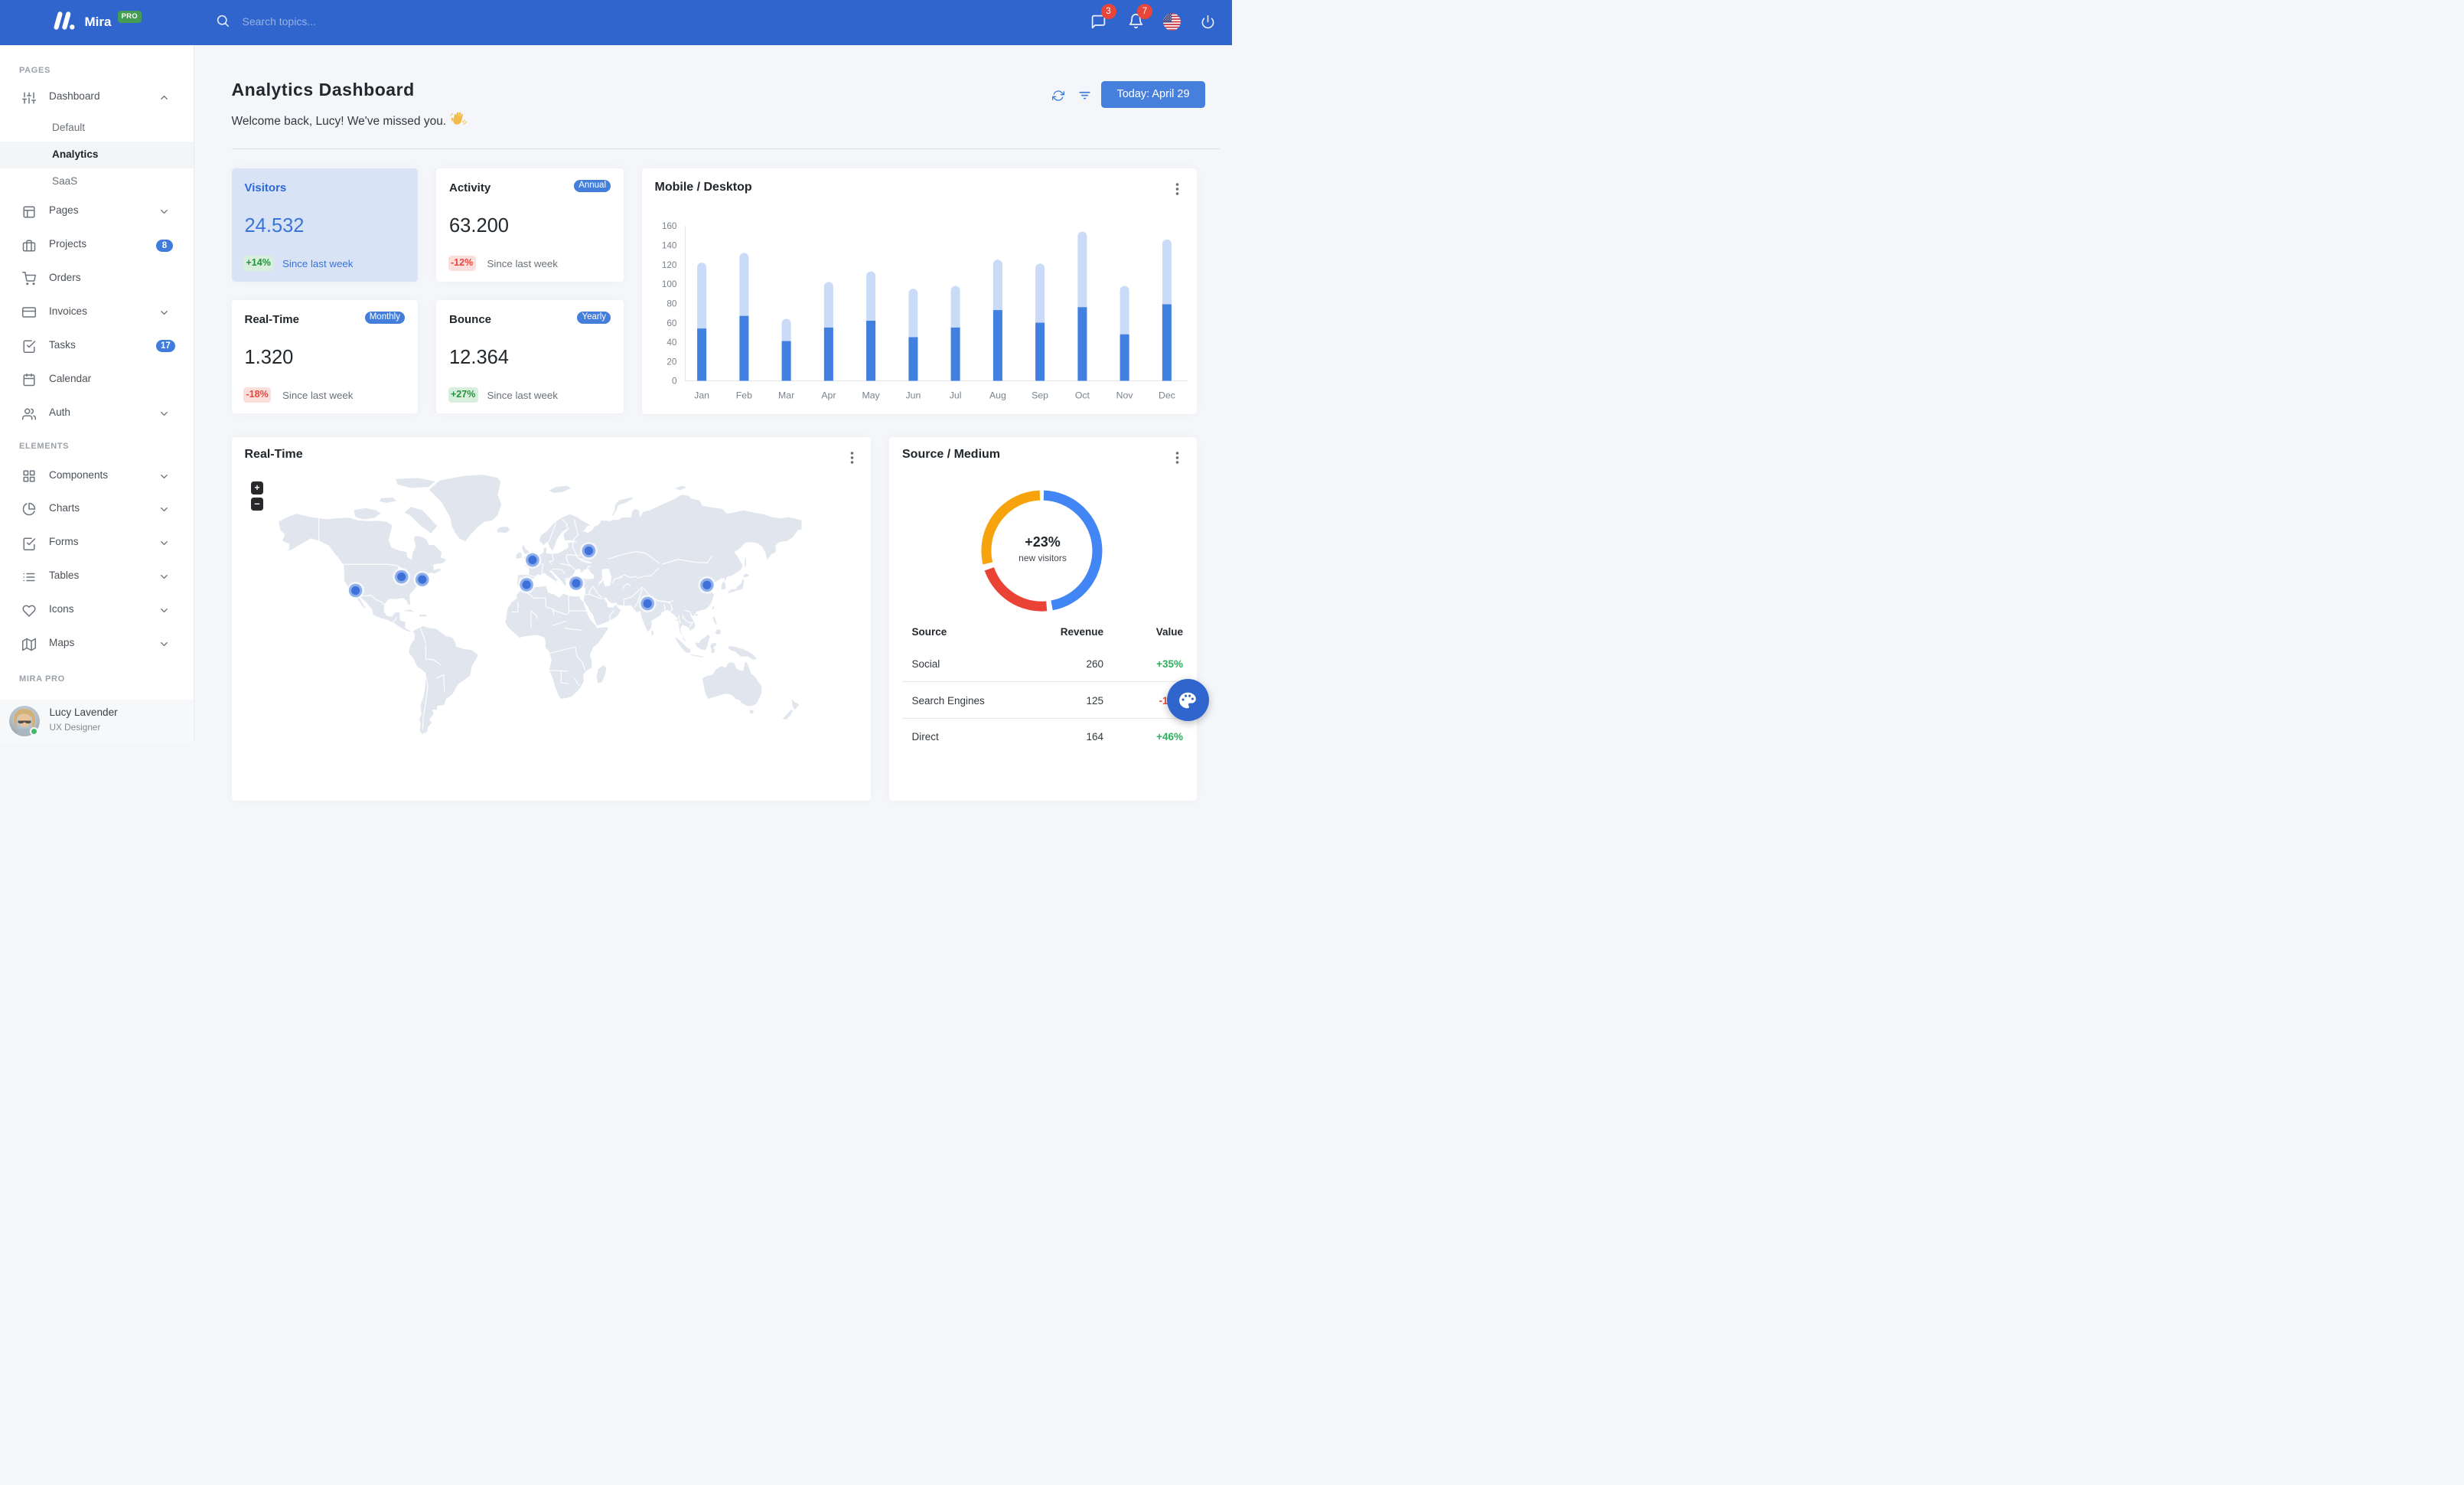 The height and width of the screenshot is (1485, 2464). What do you see at coordinates (743, 395) in the screenshot?
I see `svg-text: Feb` at bounding box center [743, 395].